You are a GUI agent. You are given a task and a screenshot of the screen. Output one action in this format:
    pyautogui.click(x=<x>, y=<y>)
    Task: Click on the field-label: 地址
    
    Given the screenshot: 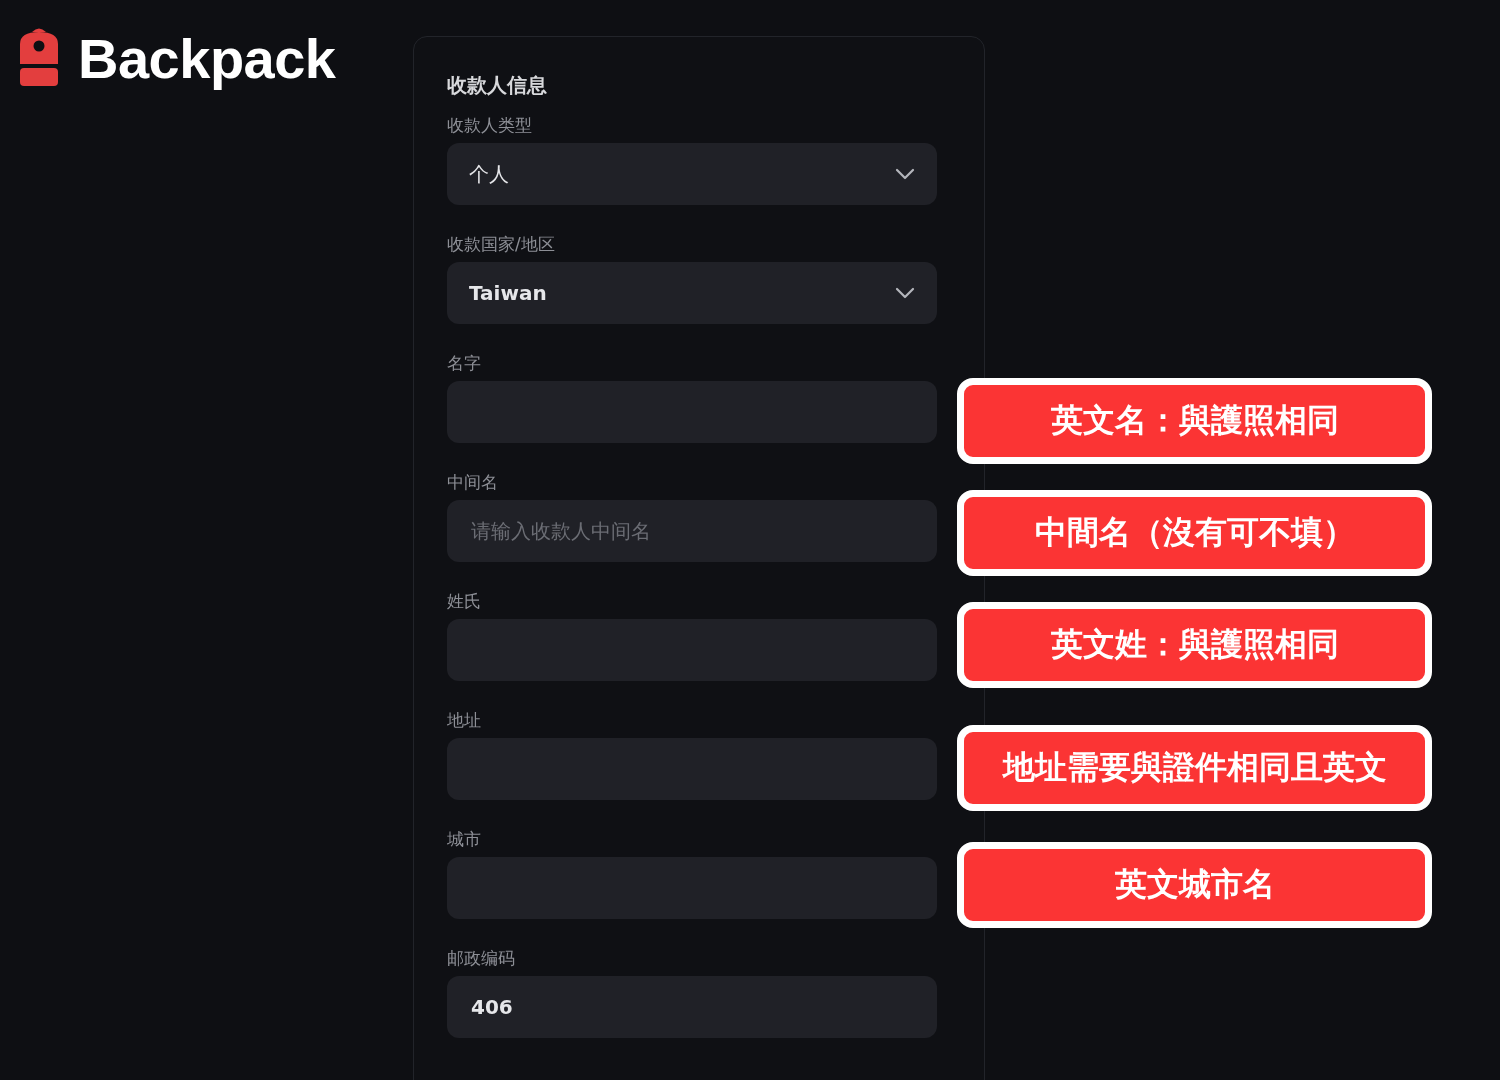 What is the action you would take?
    pyautogui.click(x=464, y=720)
    